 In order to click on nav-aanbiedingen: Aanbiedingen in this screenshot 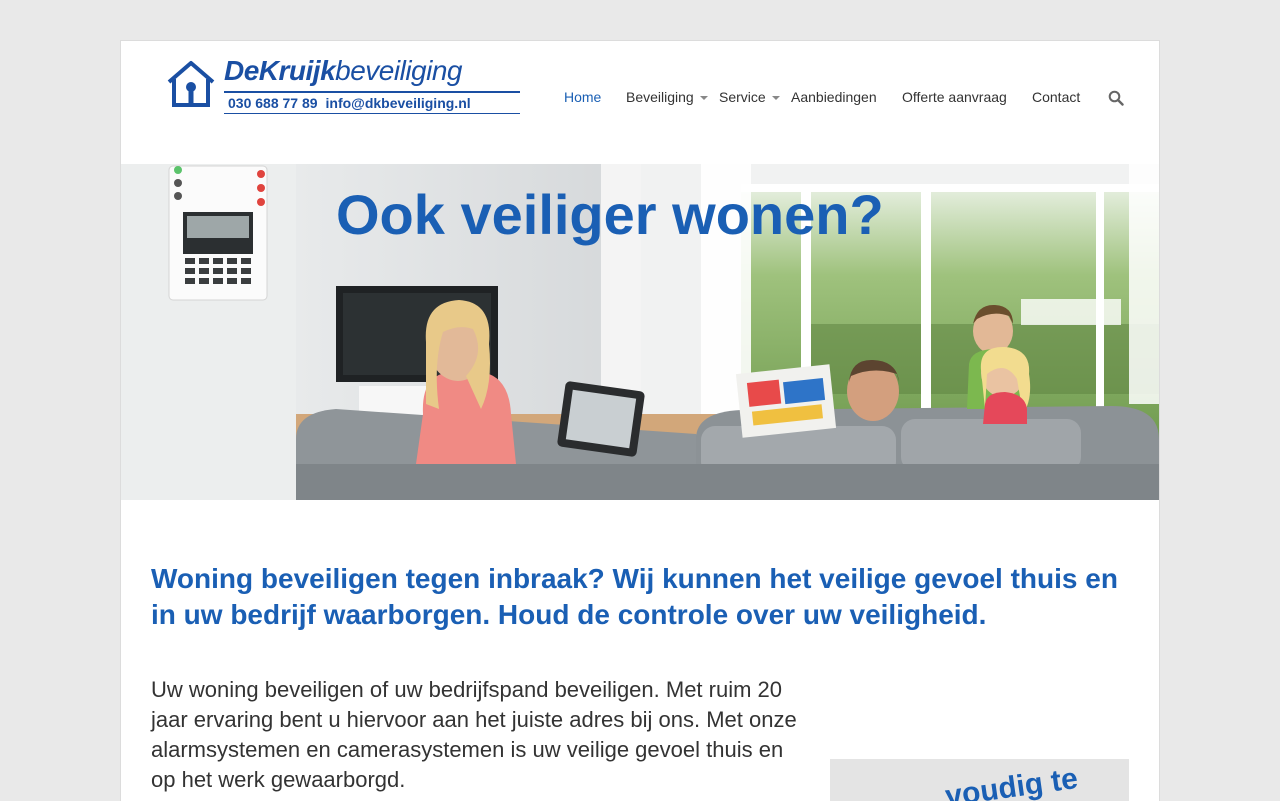, I will do `click(834, 97)`.